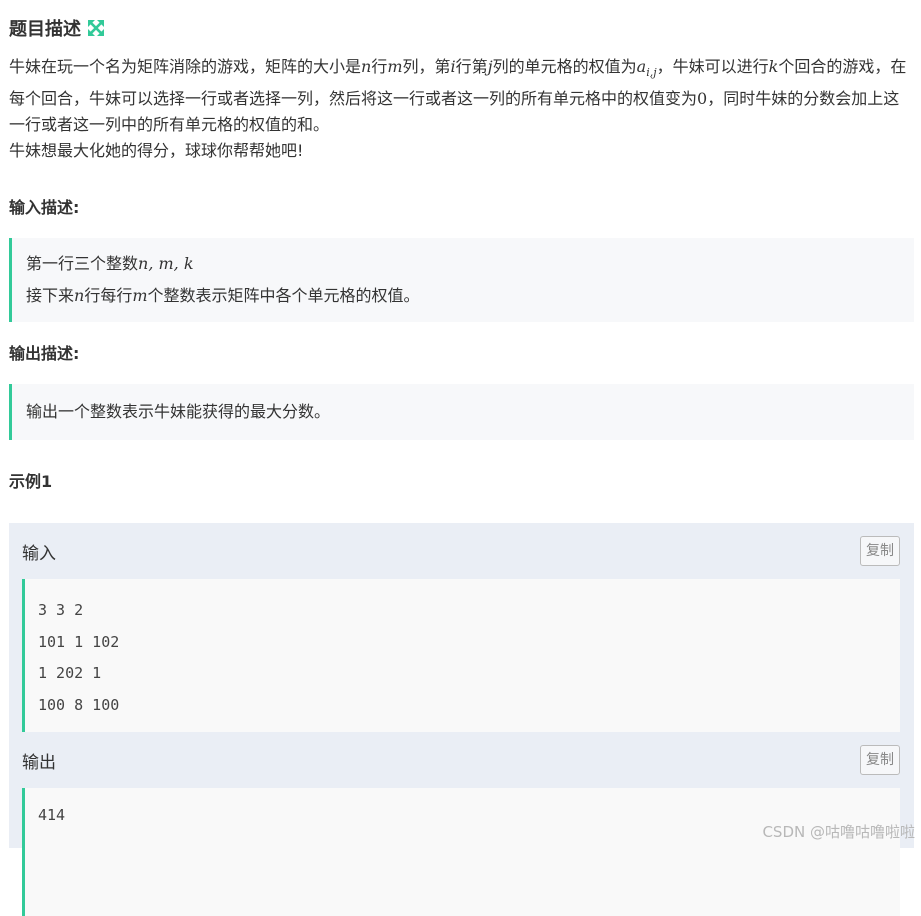  I want to click on output-text: 输出一个整数表示牛妹能获得的最大分数。, so click(178, 411).